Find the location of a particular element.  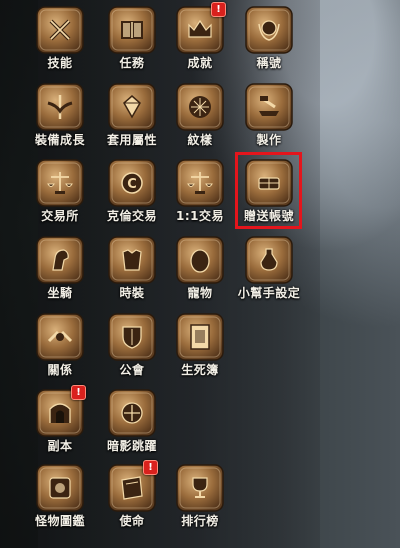

menu-item-dungeon: ! 副本 is located at coordinates (60, 423).